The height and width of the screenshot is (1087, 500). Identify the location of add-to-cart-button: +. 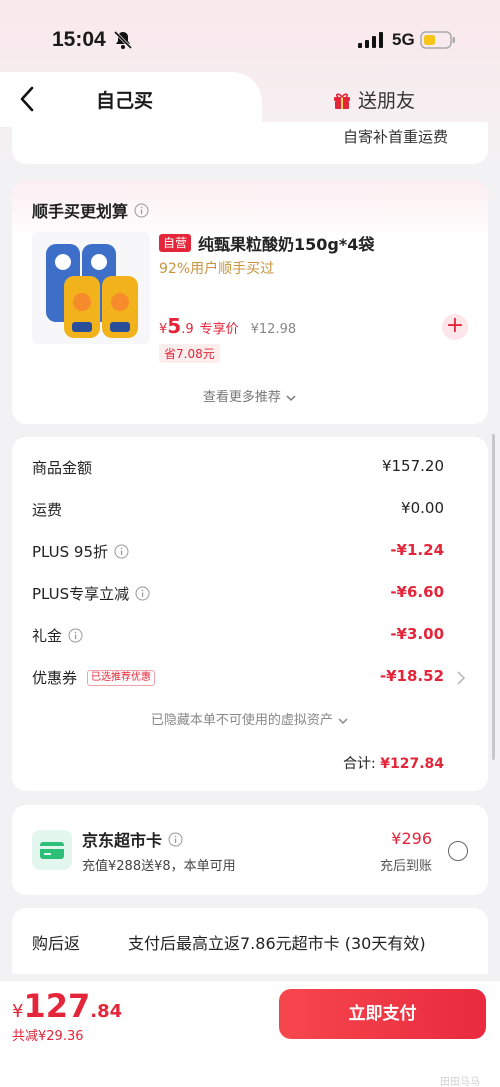
(455, 327).